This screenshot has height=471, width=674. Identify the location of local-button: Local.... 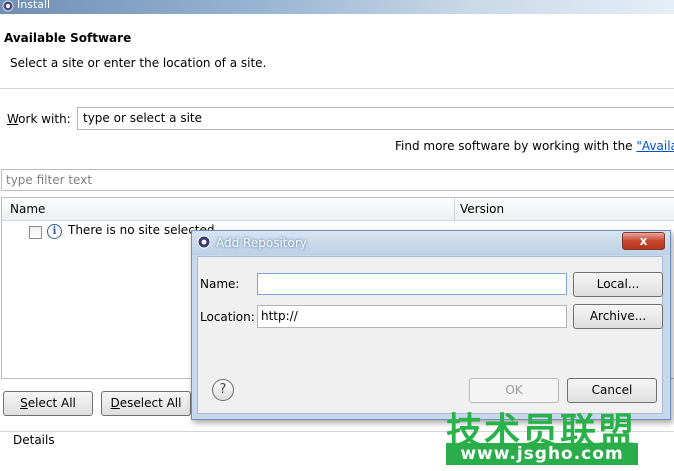
(618, 284).